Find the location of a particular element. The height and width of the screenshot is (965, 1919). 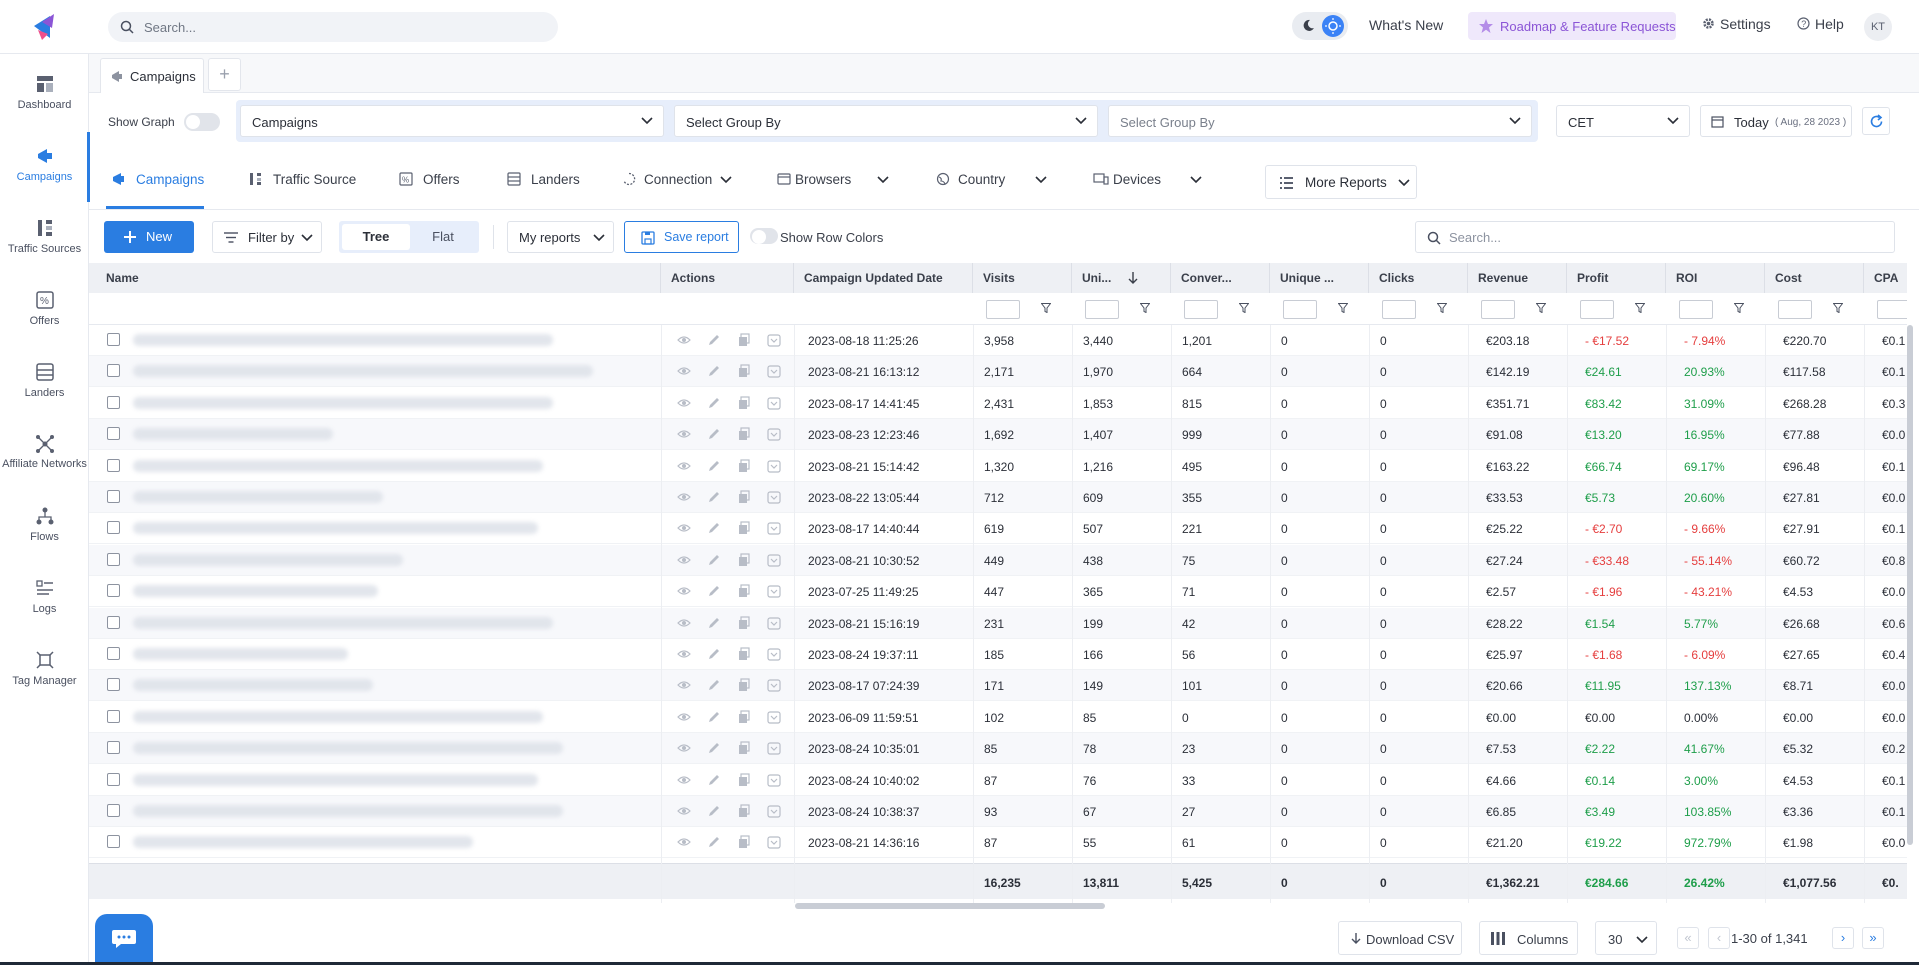

sidebar-item-traffic-sources: Traffic Sources is located at coordinates (44, 239).